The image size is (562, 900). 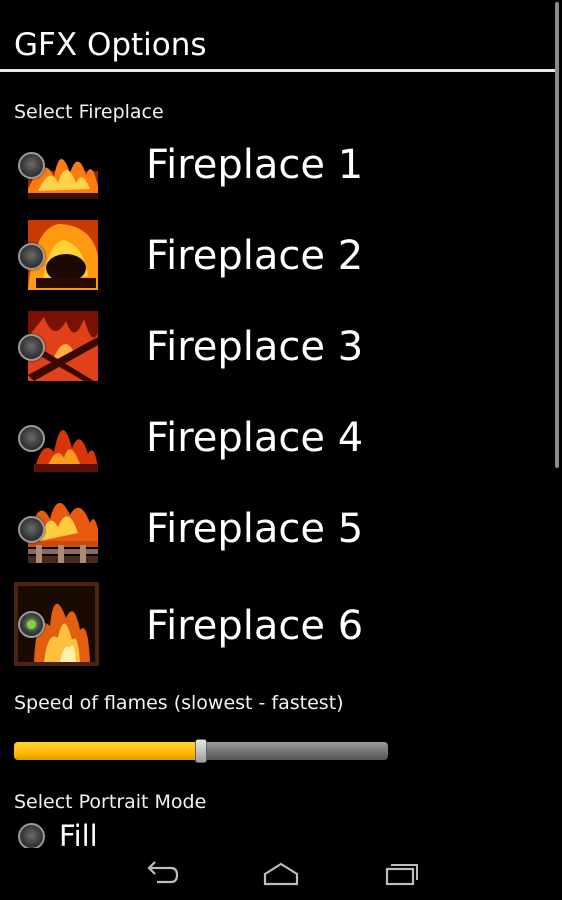 I want to click on flame-speed-slider, so click(x=201, y=750).